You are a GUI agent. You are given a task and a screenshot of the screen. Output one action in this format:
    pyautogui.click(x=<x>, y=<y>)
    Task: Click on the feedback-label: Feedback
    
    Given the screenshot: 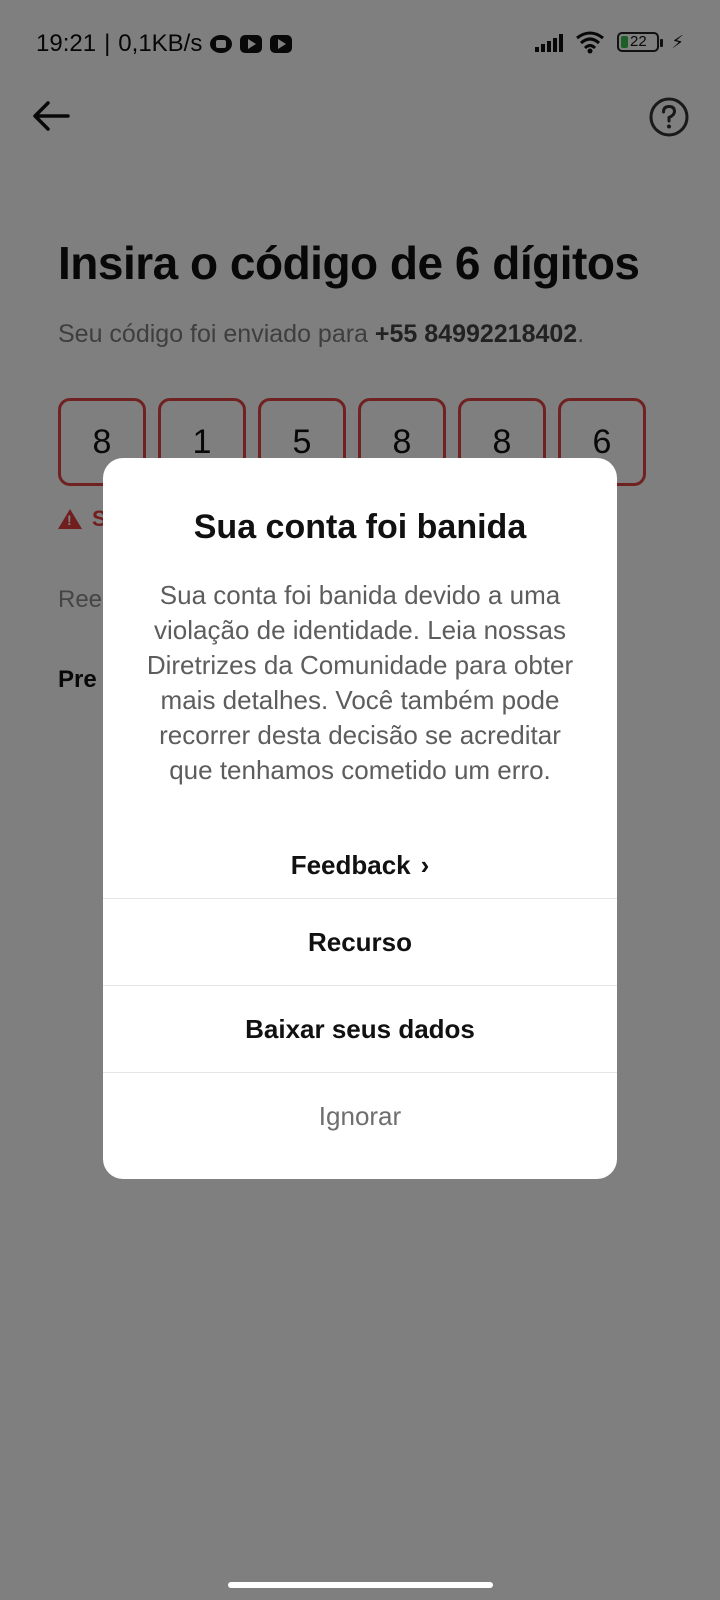 What is the action you would take?
    pyautogui.click(x=350, y=865)
    